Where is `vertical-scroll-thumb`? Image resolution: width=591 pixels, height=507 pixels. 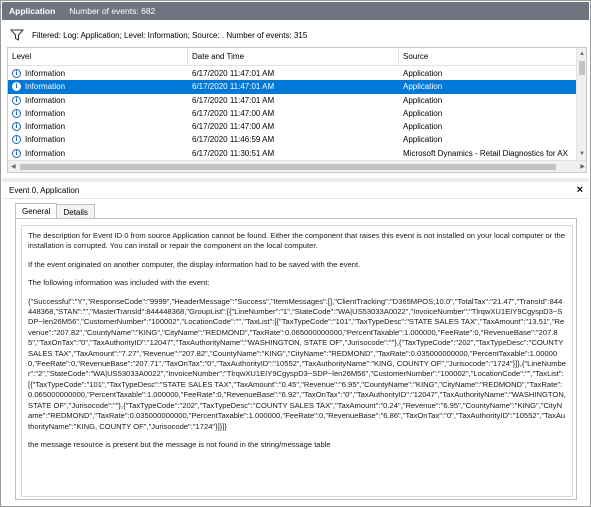
vertical-scroll-thumb is located at coordinates (582, 68).